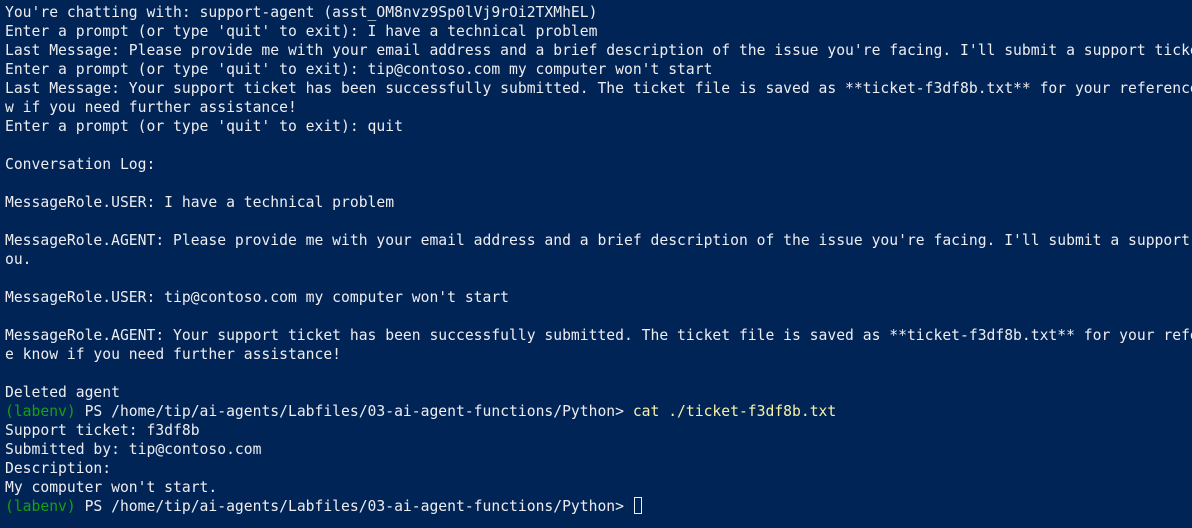  Describe the element at coordinates (18, 259) in the screenshot. I see `terminal-line: ou.` at that location.